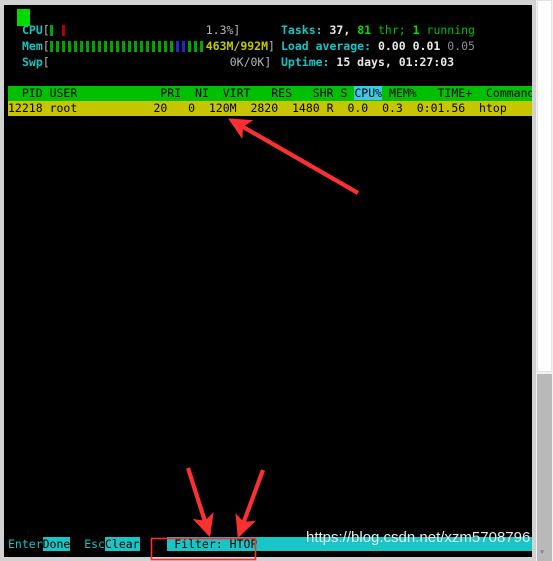 Image resolution: width=553 pixels, height=561 pixels. What do you see at coordinates (146, 62) in the screenshot?
I see `swap-meter: Swp[0K/0K]` at bounding box center [146, 62].